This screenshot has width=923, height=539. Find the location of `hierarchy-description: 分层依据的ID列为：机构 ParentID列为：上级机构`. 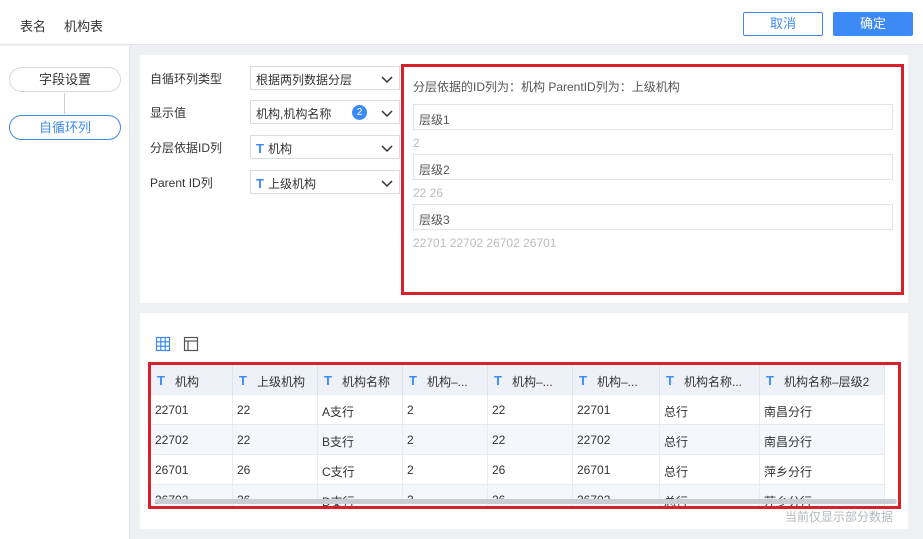

hierarchy-description: 分层依据的ID列为：机构 ParentID列为：上级机构 is located at coordinates (546, 87).